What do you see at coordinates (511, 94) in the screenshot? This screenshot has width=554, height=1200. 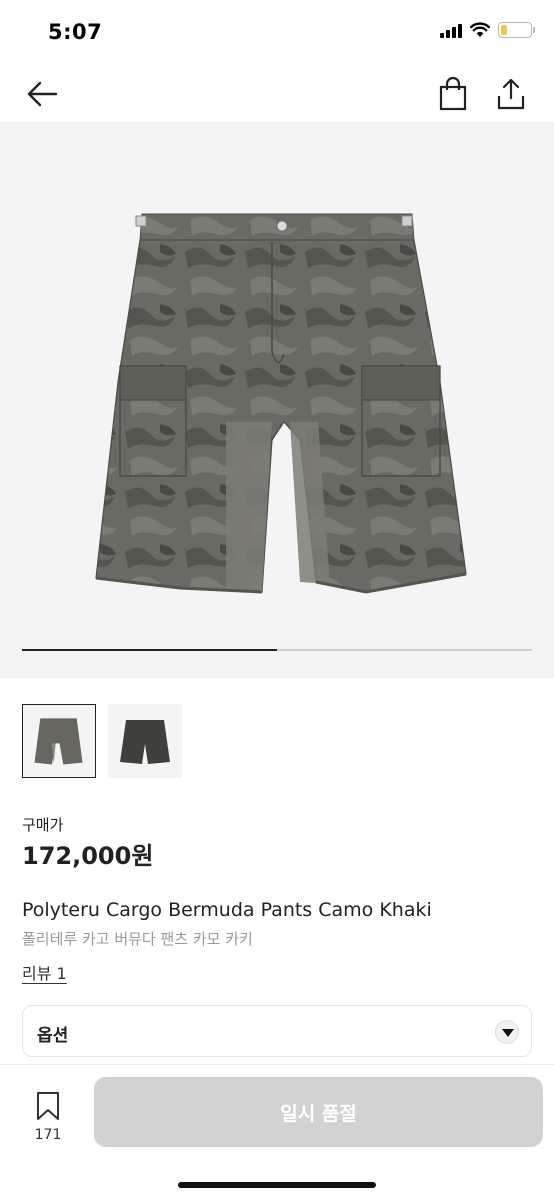 I see `share-icon` at bounding box center [511, 94].